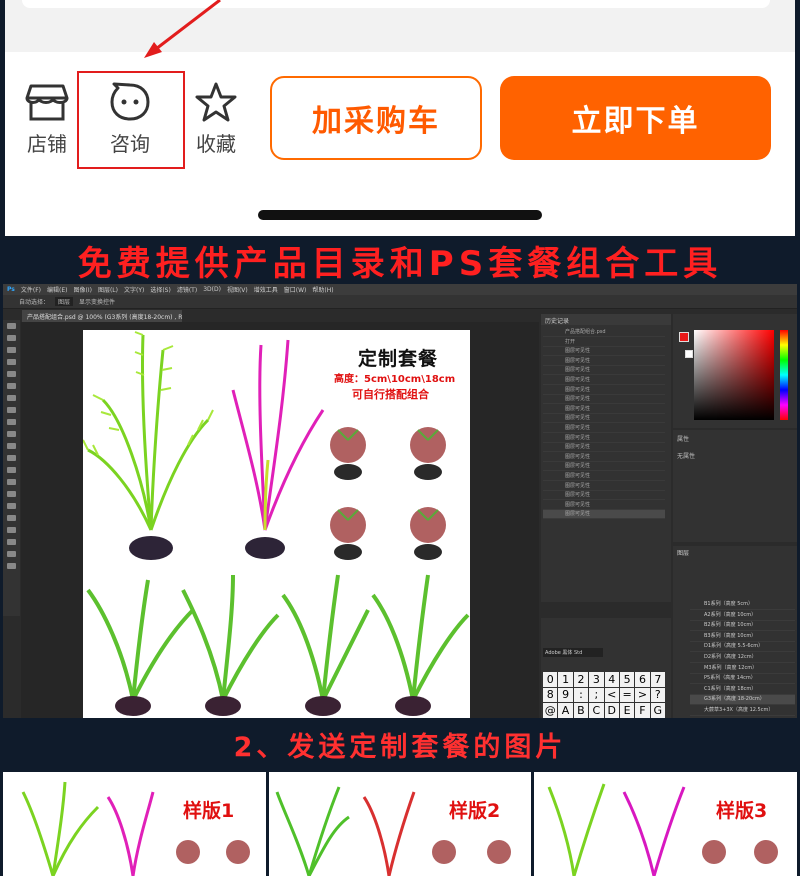  What do you see at coordinates (742, 690) in the screenshot?
I see `ps-layer-item: C1系列（高度 18cm）` at bounding box center [742, 690].